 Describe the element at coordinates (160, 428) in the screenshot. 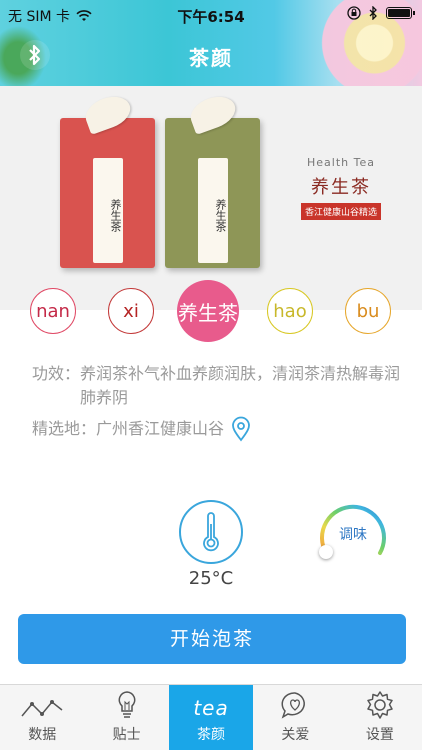

I see `origin-value: 广州香江健康山谷` at that location.